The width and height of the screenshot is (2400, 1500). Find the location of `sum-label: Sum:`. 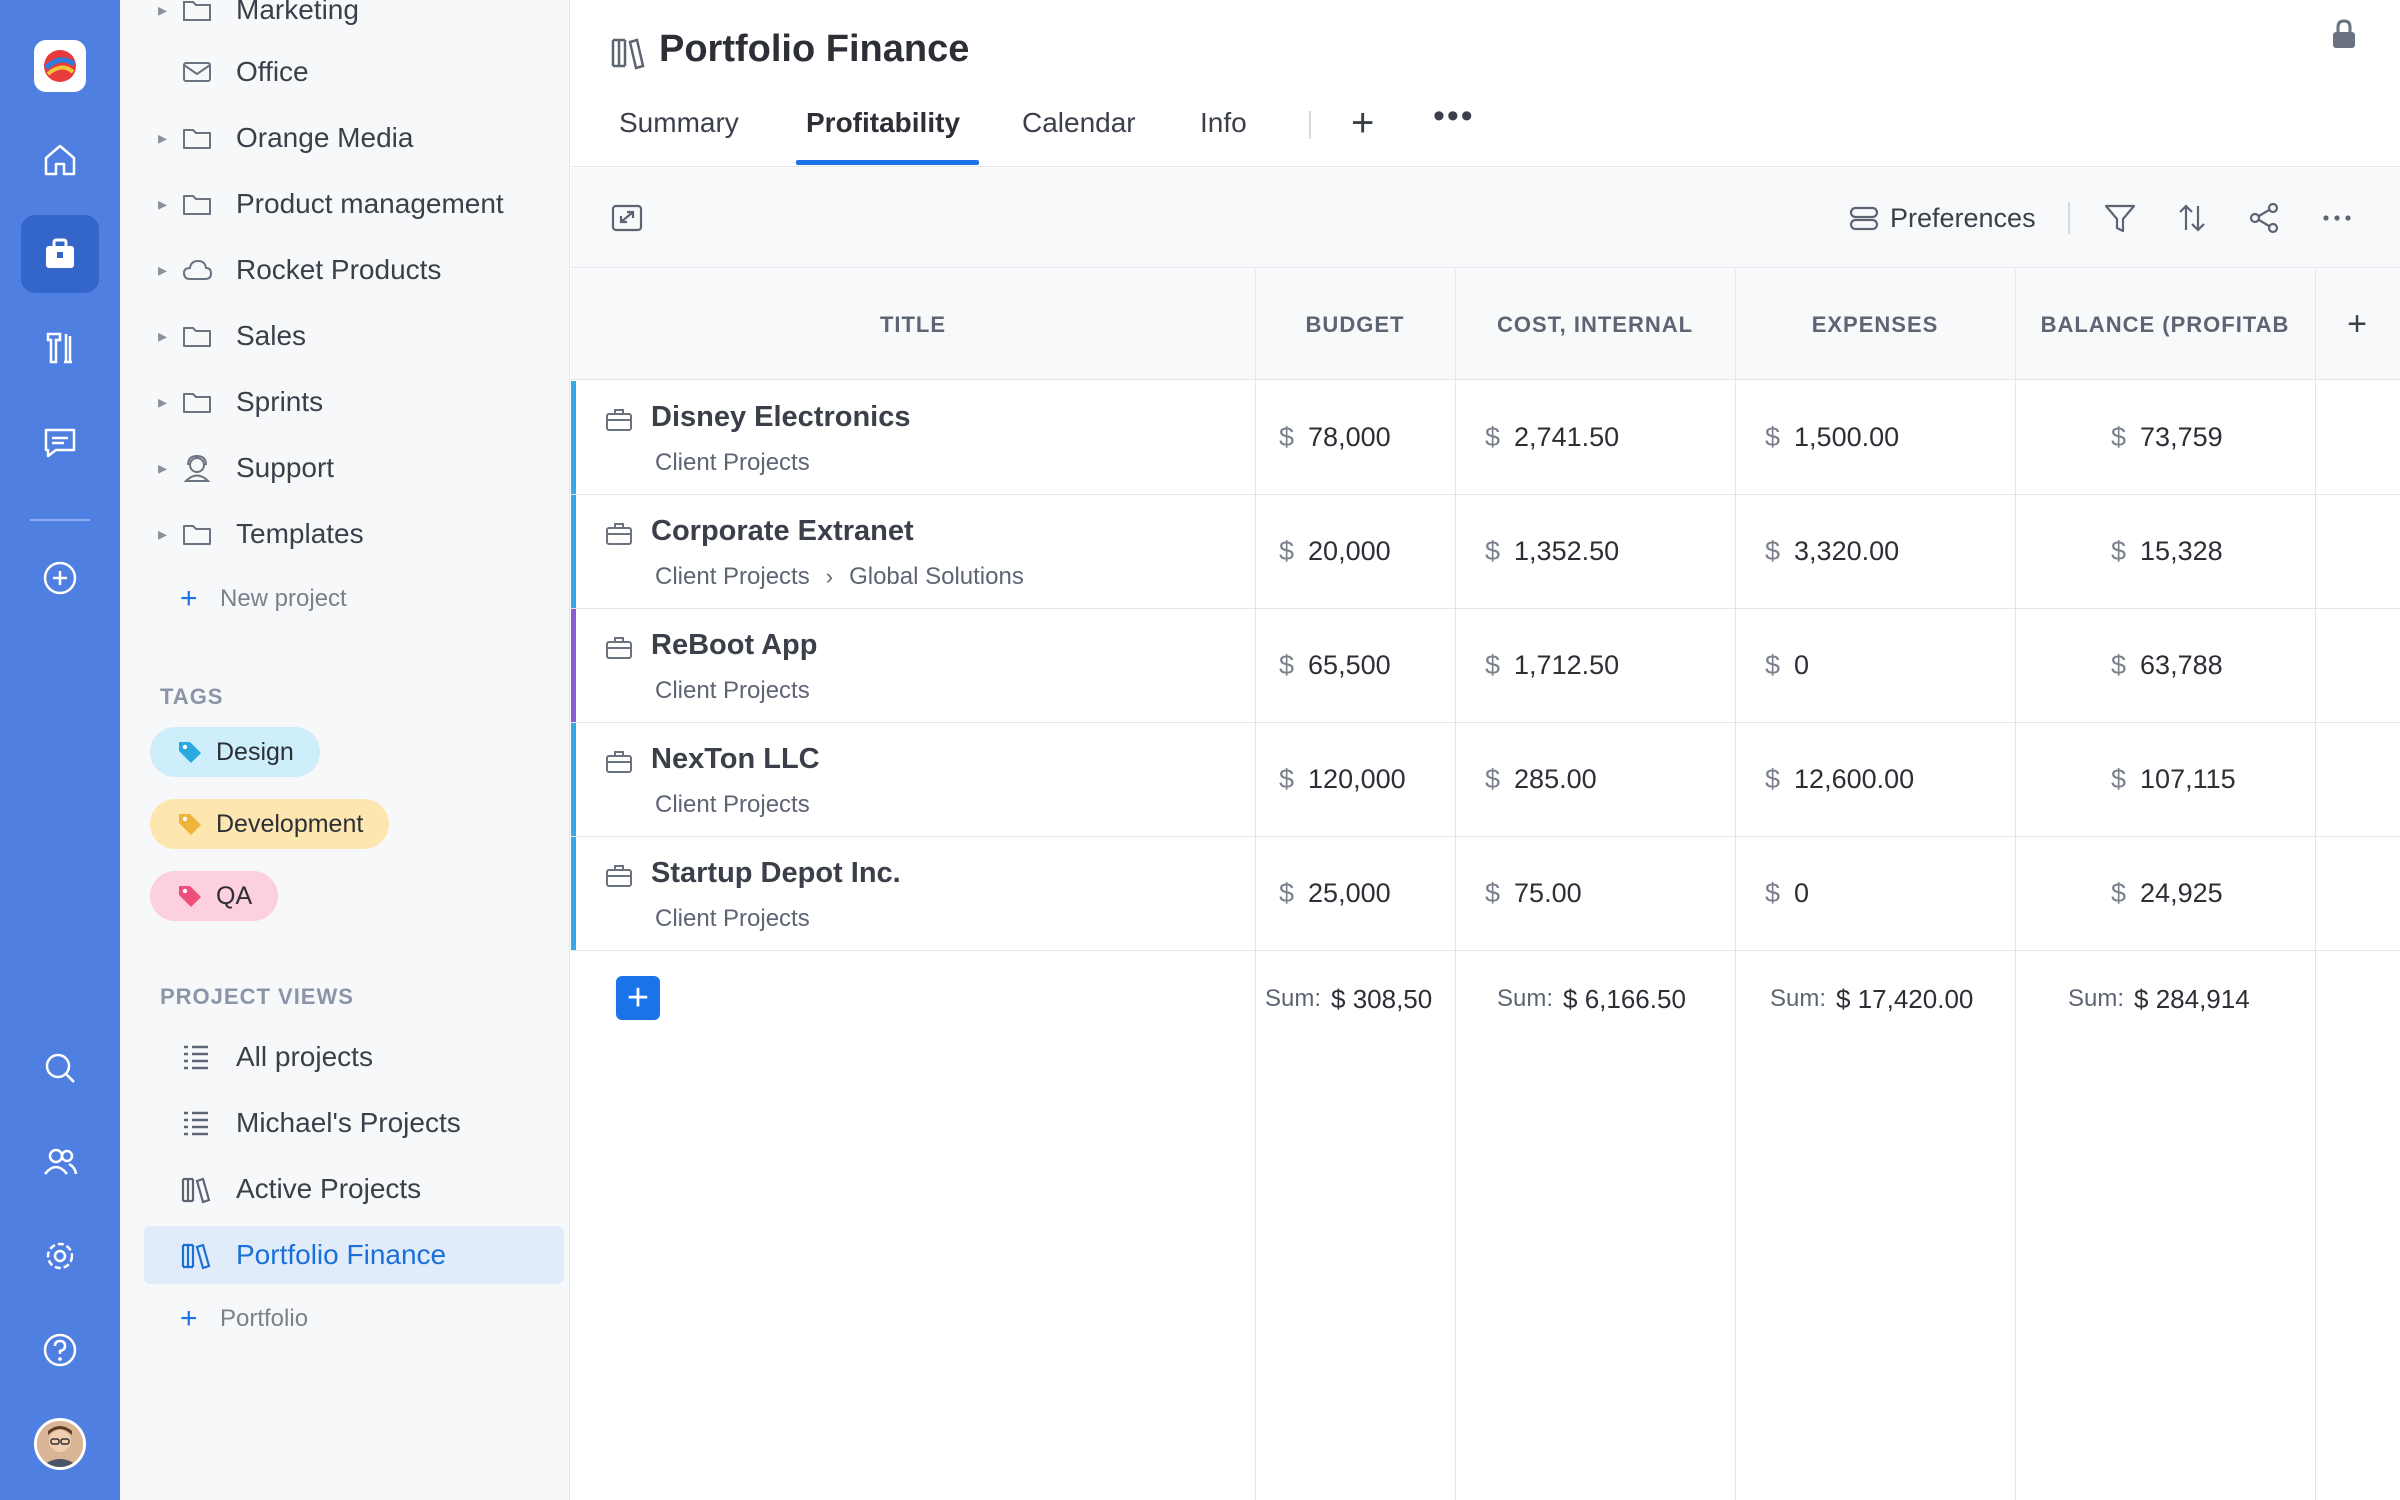

sum-label: Sum: is located at coordinates (1525, 998).